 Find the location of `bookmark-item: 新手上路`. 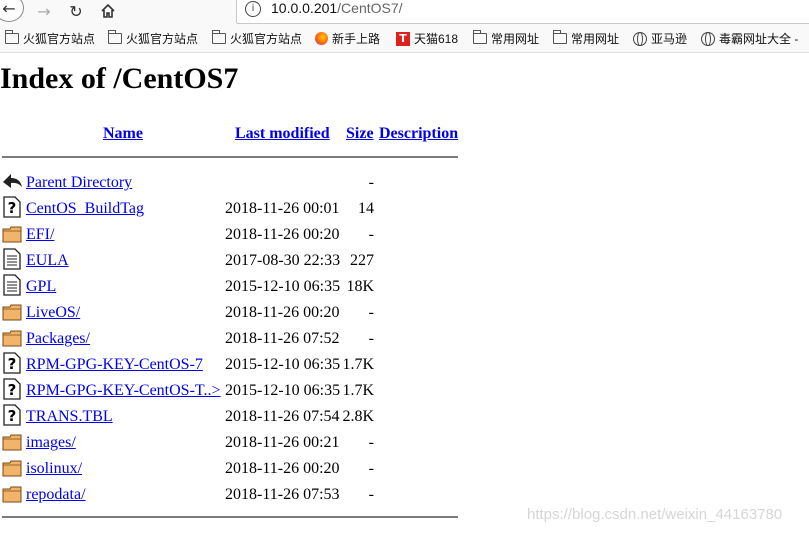

bookmark-item: 新手上路 is located at coordinates (347, 38).